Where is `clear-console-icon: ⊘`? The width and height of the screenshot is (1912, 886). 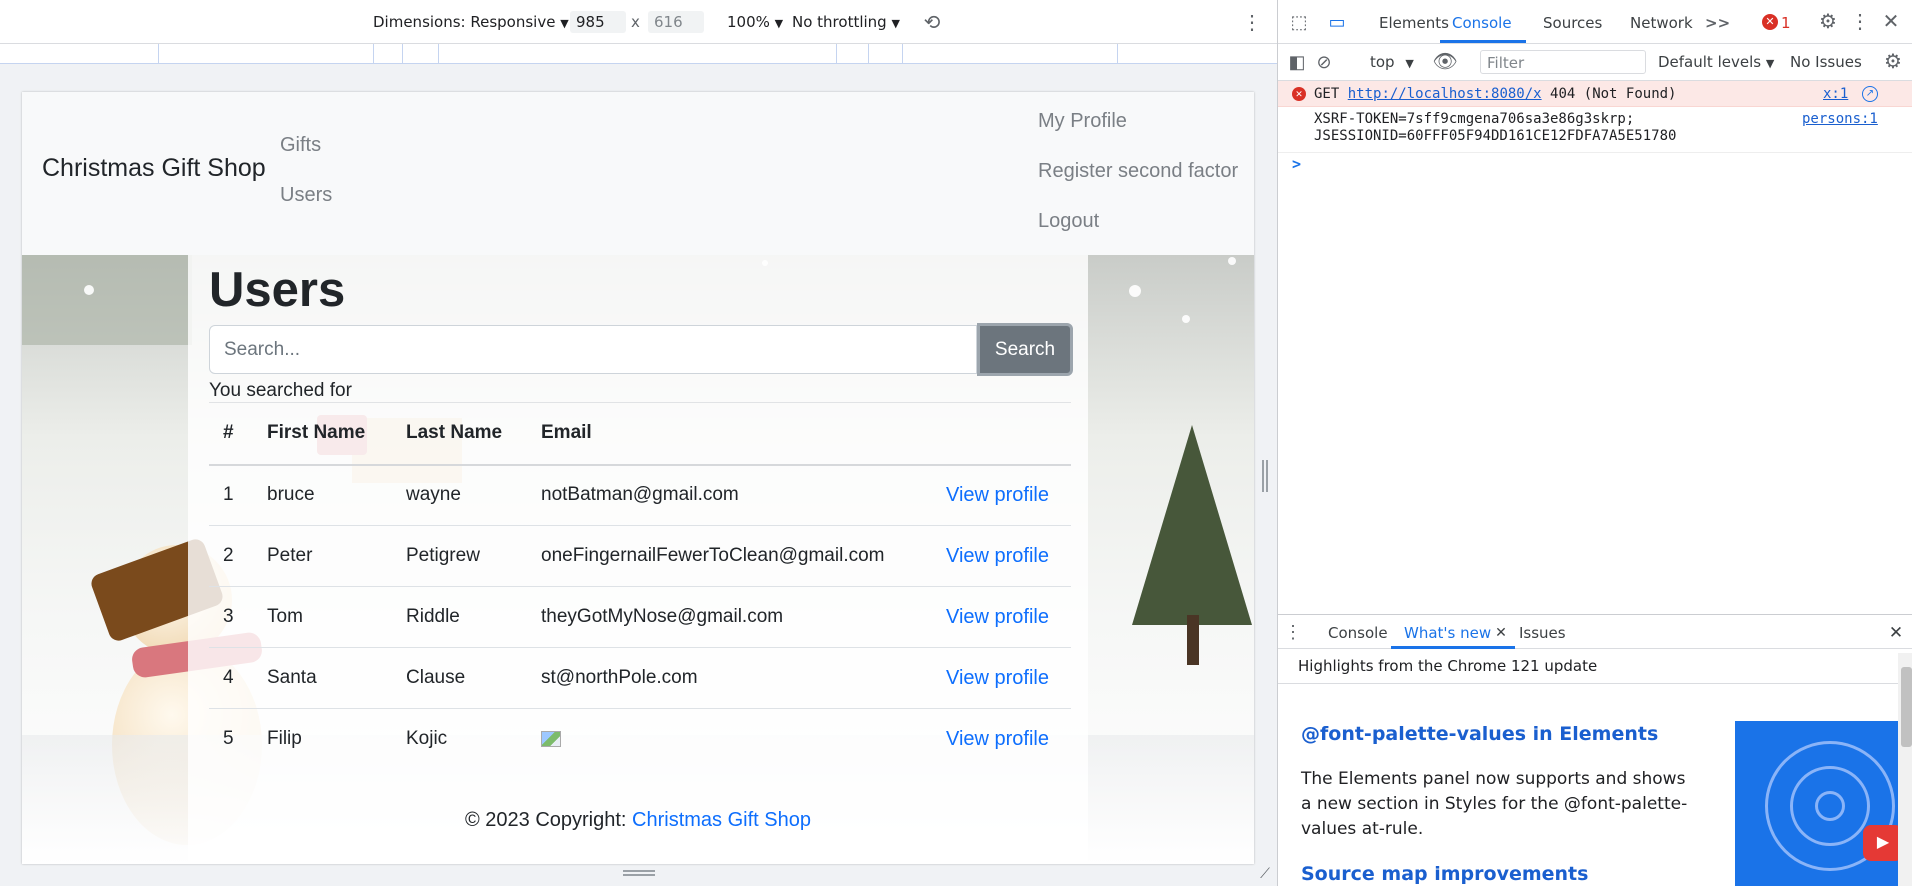
clear-console-icon: ⊘ is located at coordinates (1324, 62).